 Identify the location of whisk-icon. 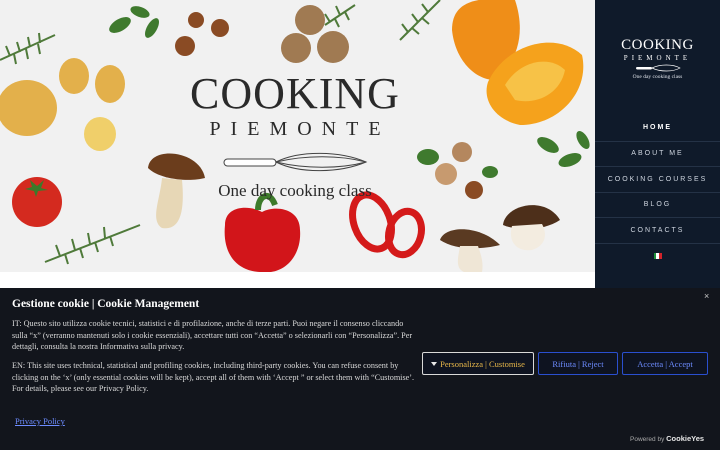
(295, 162).